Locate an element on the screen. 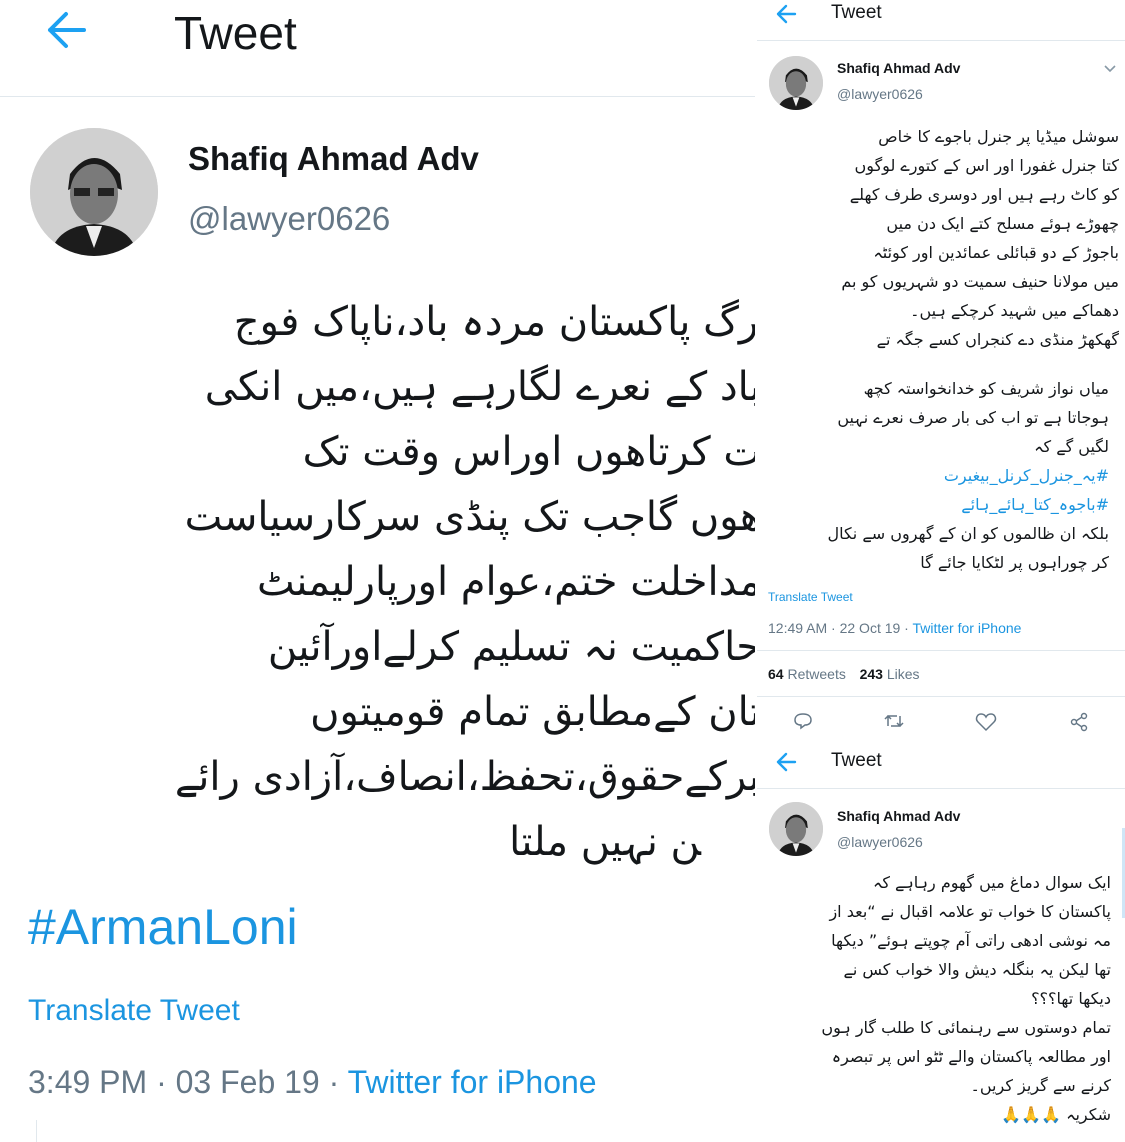 This screenshot has width=1125, height=1142. tweet-line: تان کےمطابق تمام قومیتوں is located at coordinates (532, 712).